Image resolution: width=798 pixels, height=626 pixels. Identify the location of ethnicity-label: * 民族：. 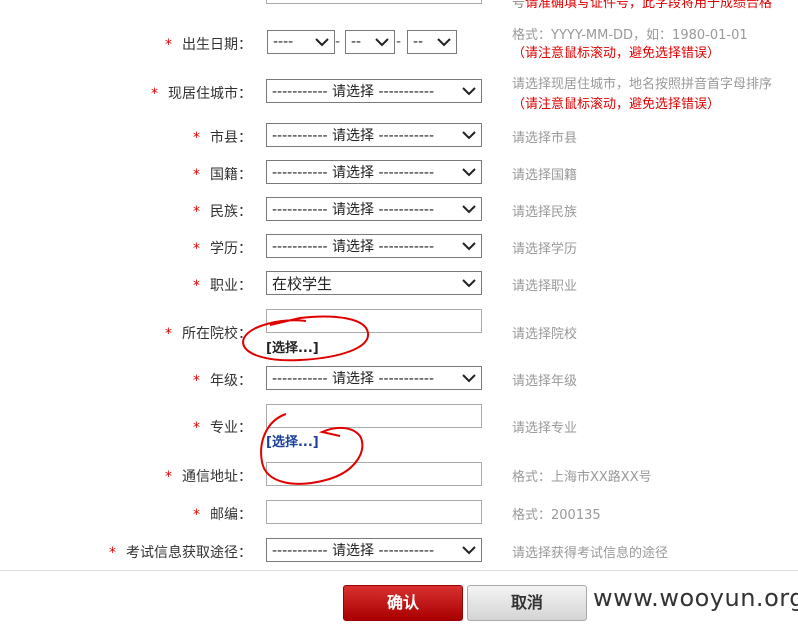
(222, 211).